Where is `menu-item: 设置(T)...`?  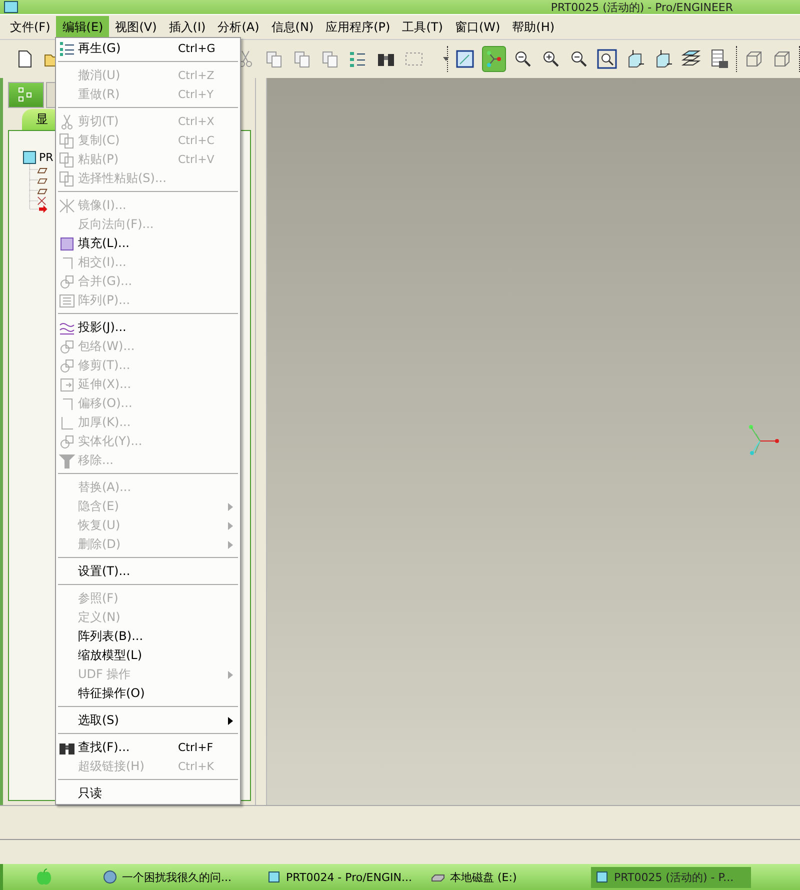 menu-item: 设置(T)... is located at coordinates (148, 571).